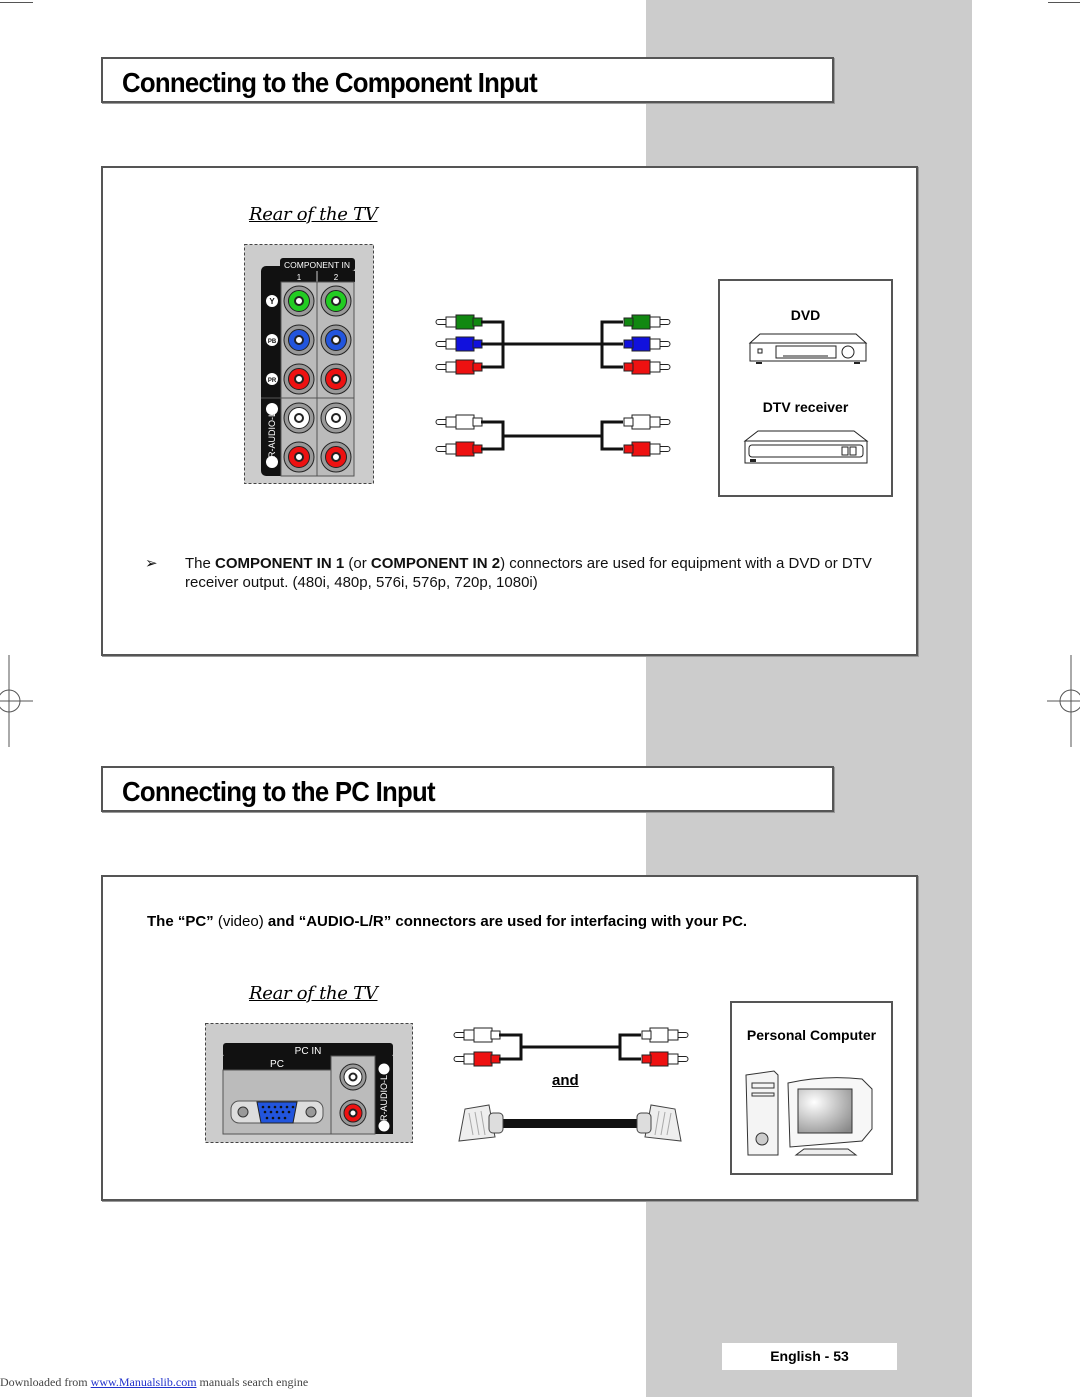 The image size is (1080, 1397). Describe the element at coordinates (313, 214) in the screenshot. I see `rear-of-tv-label: Rear of the TV` at that location.